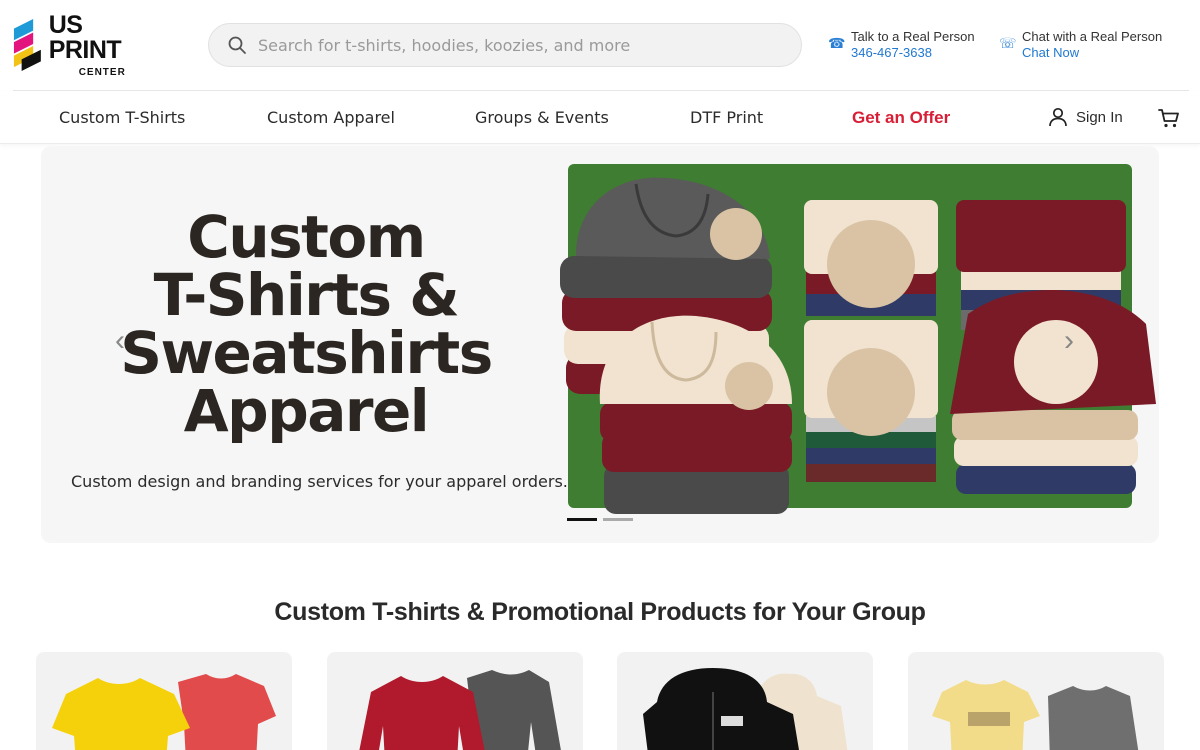 This screenshot has width=1200, height=750. What do you see at coordinates (901, 118) in the screenshot?
I see `nav-item-get-an-offer: Get an Offer` at bounding box center [901, 118].